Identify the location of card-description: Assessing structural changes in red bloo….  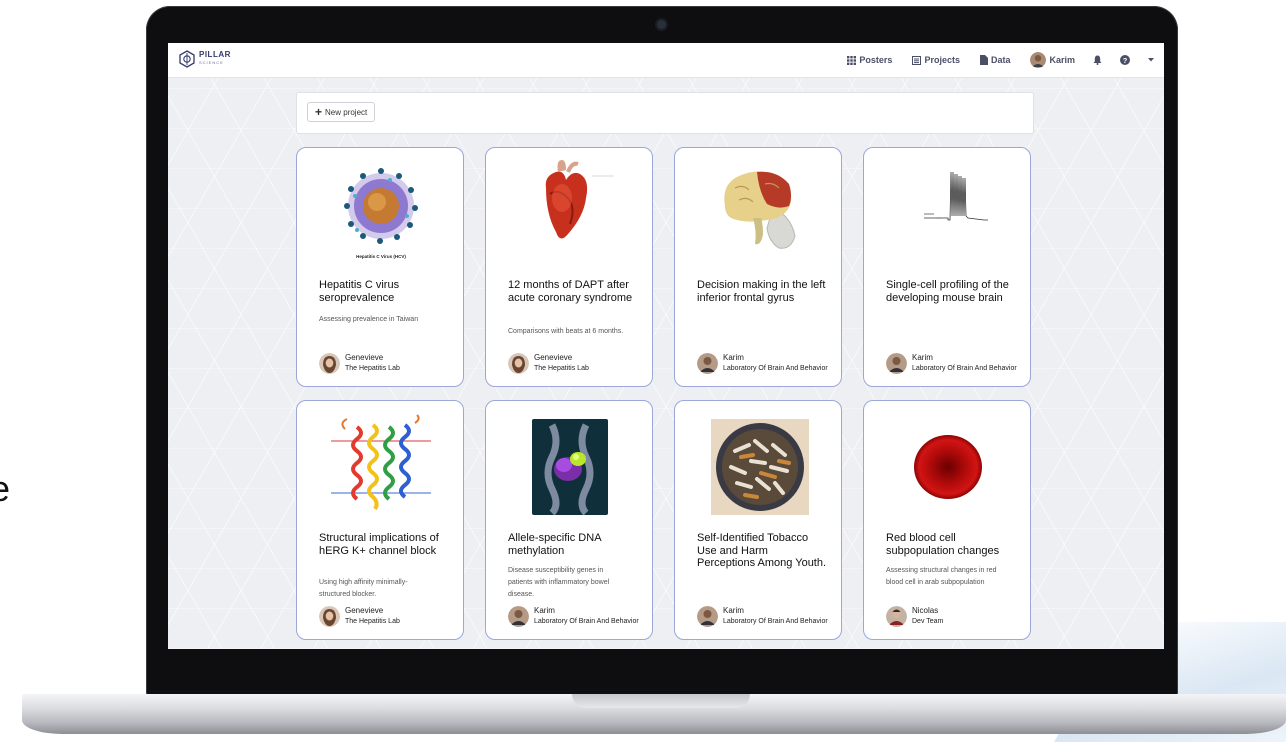
(941, 576).